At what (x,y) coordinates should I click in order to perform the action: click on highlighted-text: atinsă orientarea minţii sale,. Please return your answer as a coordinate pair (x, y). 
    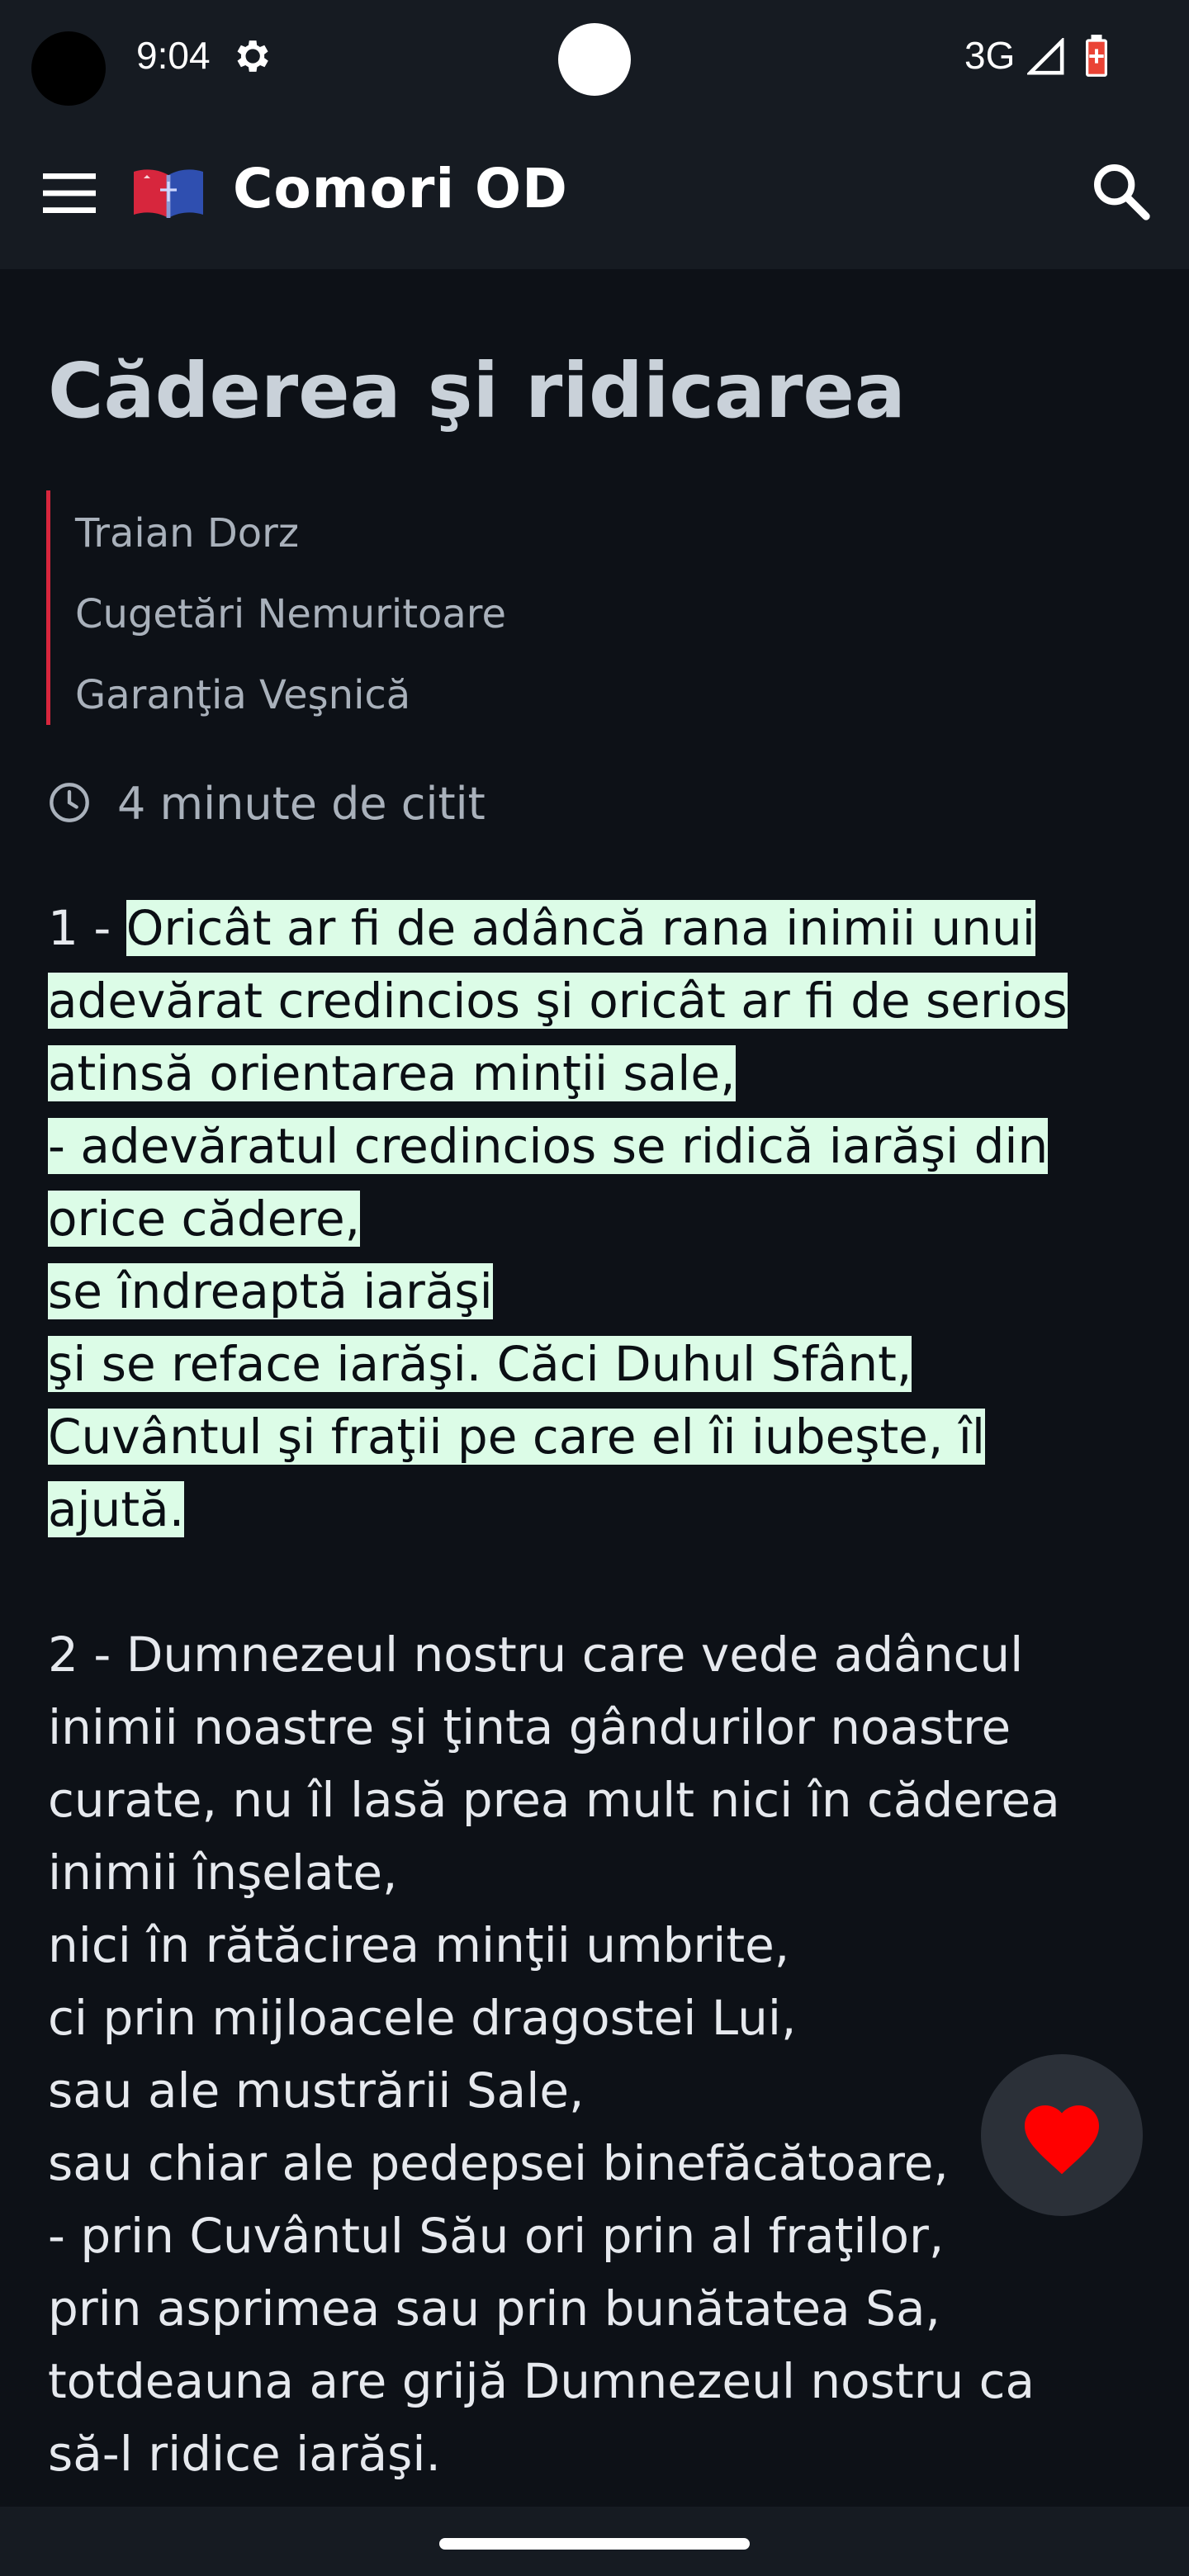
    Looking at the image, I should click on (392, 1073).